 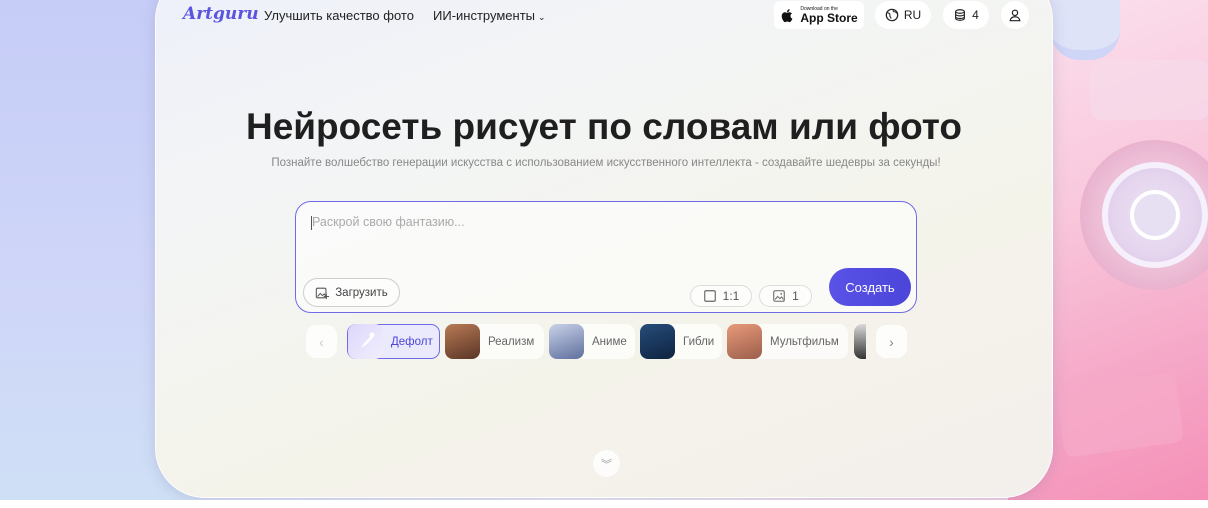 What do you see at coordinates (912, 15) in the screenshot?
I see `language-label: RU` at bounding box center [912, 15].